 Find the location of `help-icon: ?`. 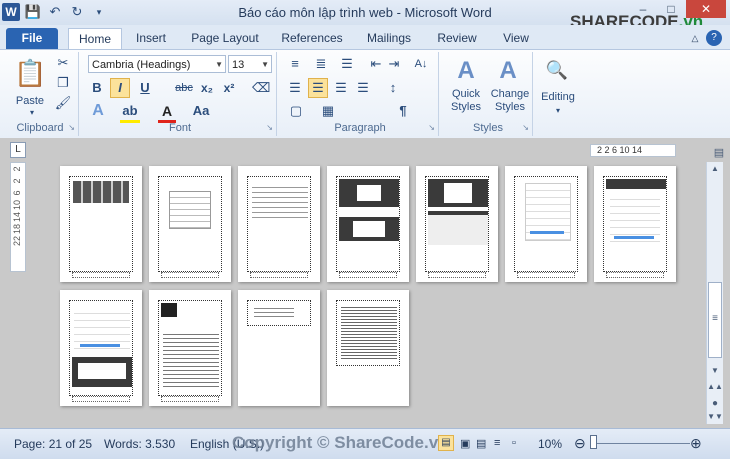

help-icon: ? is located at coordinates (714, 38).